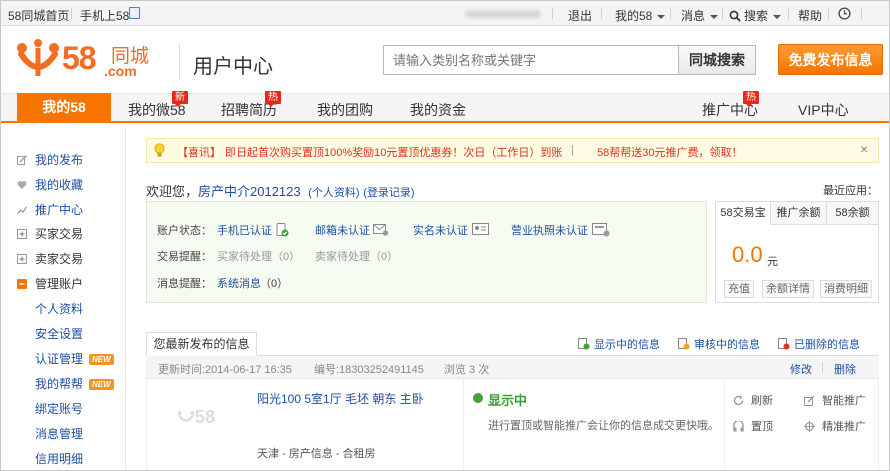 This screenshot has width=890, height=471. What do you see at coordinates (700, 15) in the screenshot?
I see `messages-menu: 消息` at bounding box center [700, 15].